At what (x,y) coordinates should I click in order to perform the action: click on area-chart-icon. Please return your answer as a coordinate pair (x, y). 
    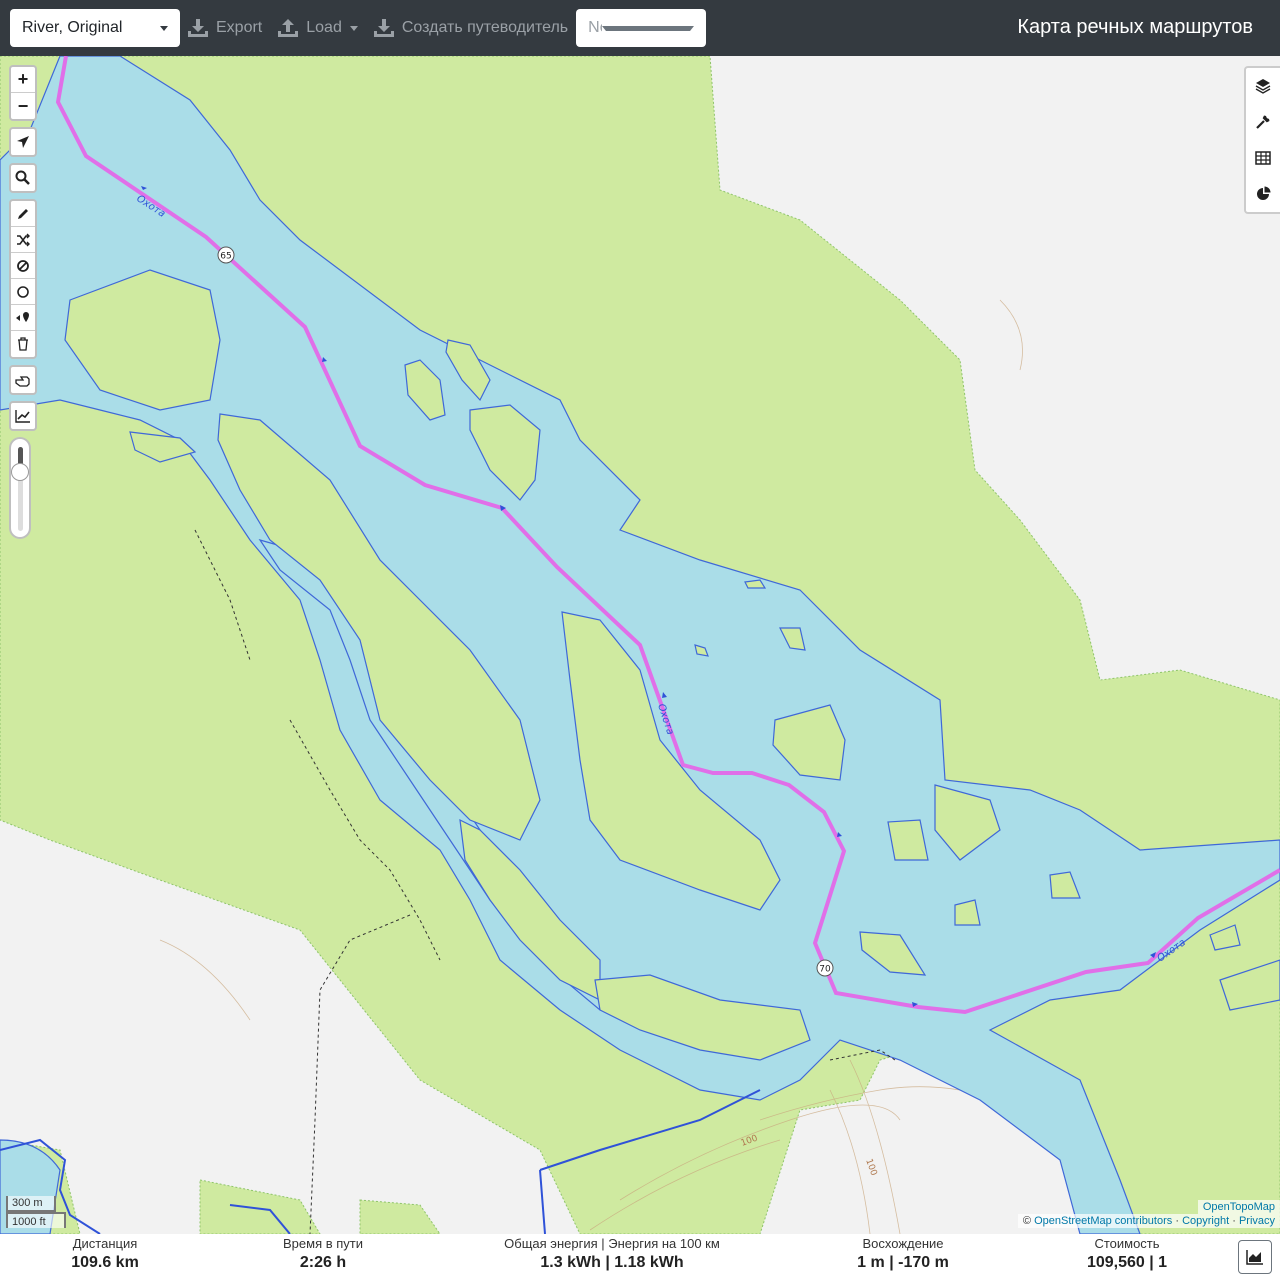
    Looking at the image, I should click on (1254, 1257).